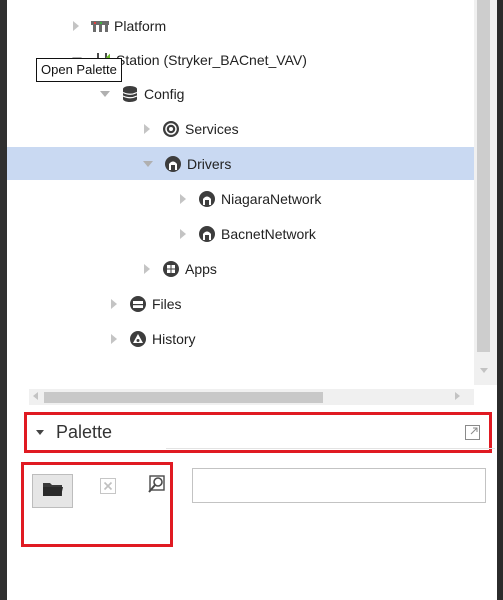 This screenshot has width=503, height=600. Describe the element at coordinates (174, 338) in the screenshot. I see `tree-node-label: History` at that location.